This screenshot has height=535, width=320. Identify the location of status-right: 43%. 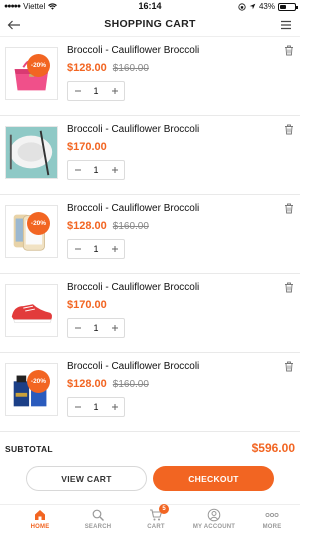
(268, 6).